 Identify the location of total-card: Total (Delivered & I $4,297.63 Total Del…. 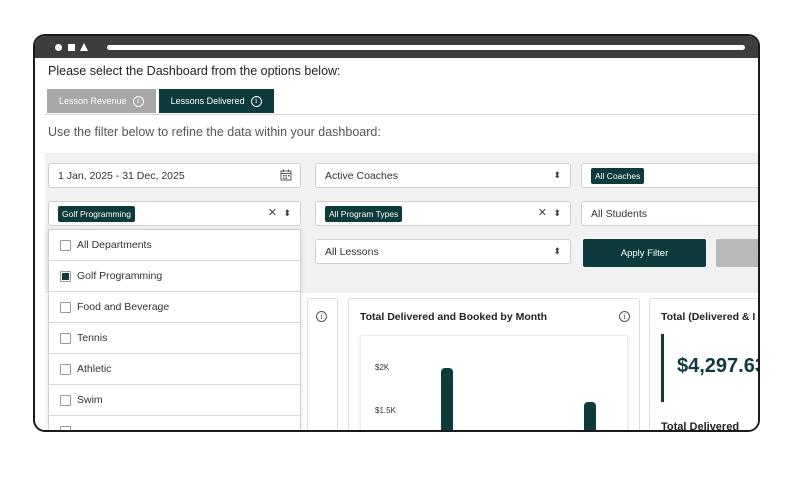
(703, 364).